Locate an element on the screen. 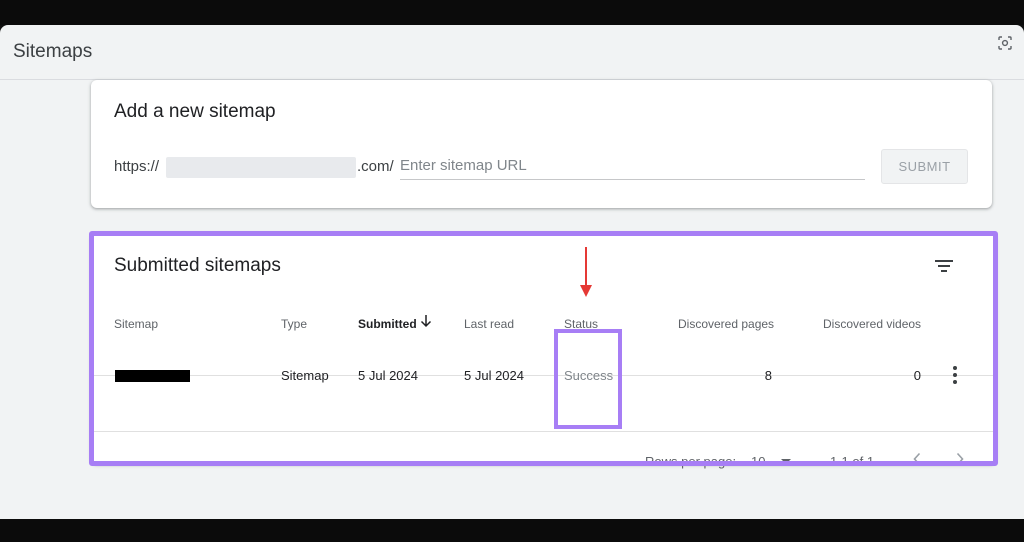  column-header-sitemap: Sitemap is located at coordinates (136, 324).